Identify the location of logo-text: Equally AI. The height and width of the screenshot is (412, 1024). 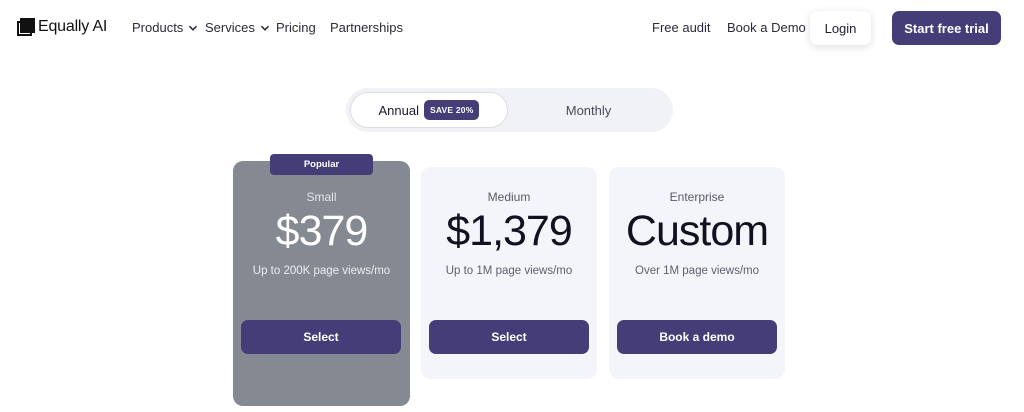
(73, 26).